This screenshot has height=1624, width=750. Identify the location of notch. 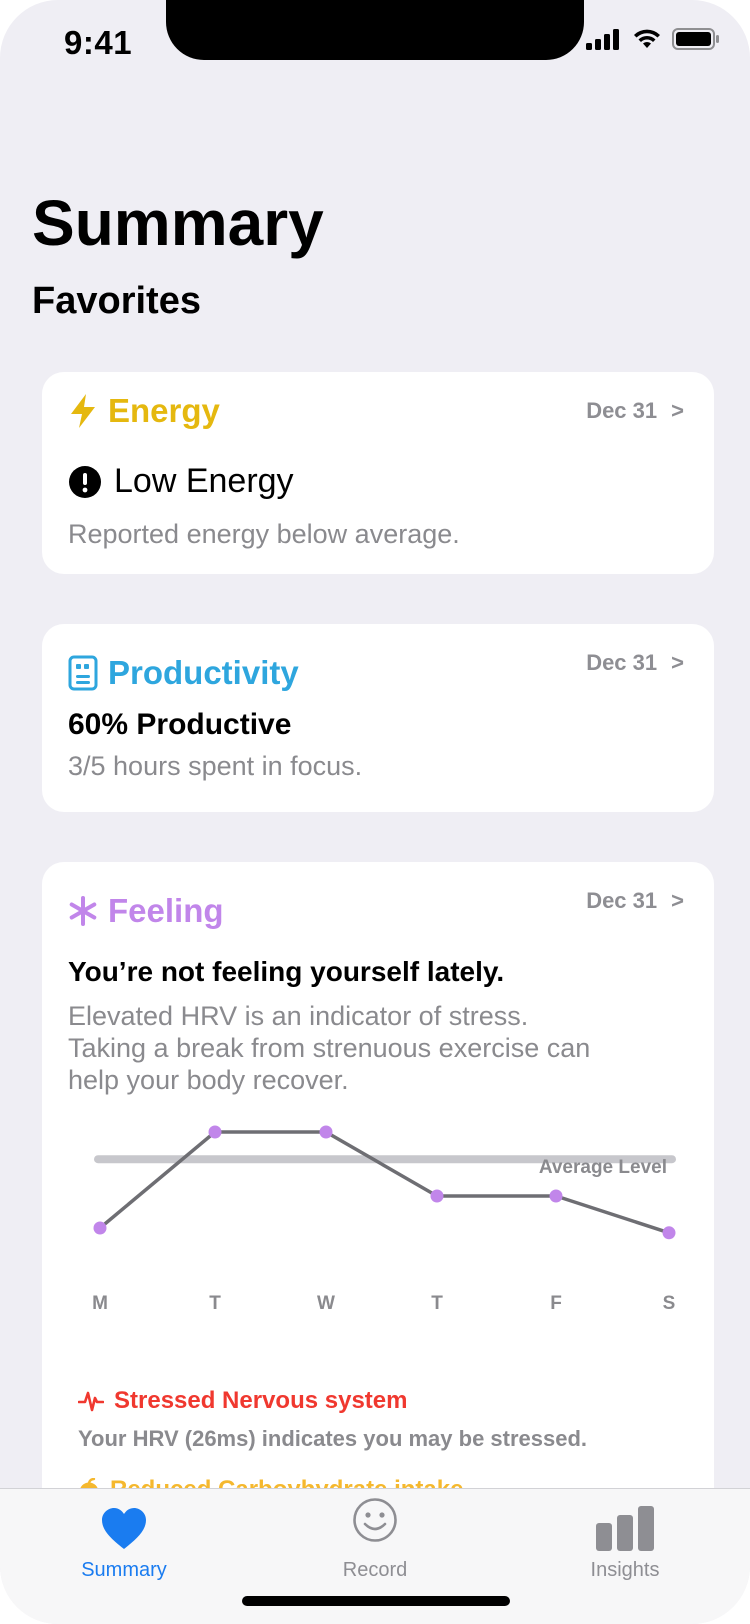
(375, 30).